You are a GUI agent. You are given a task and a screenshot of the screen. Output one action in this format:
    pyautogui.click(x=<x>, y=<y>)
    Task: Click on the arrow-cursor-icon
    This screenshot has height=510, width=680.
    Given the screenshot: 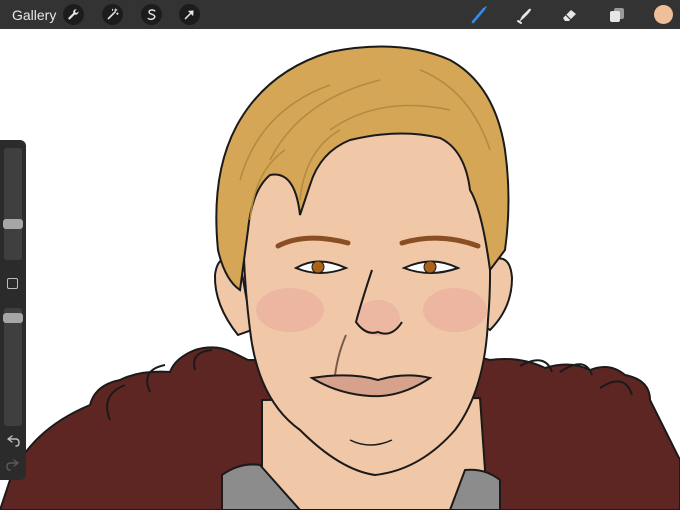 What is the action you would take?
    pyautogui.click(x=189, y=15)
    